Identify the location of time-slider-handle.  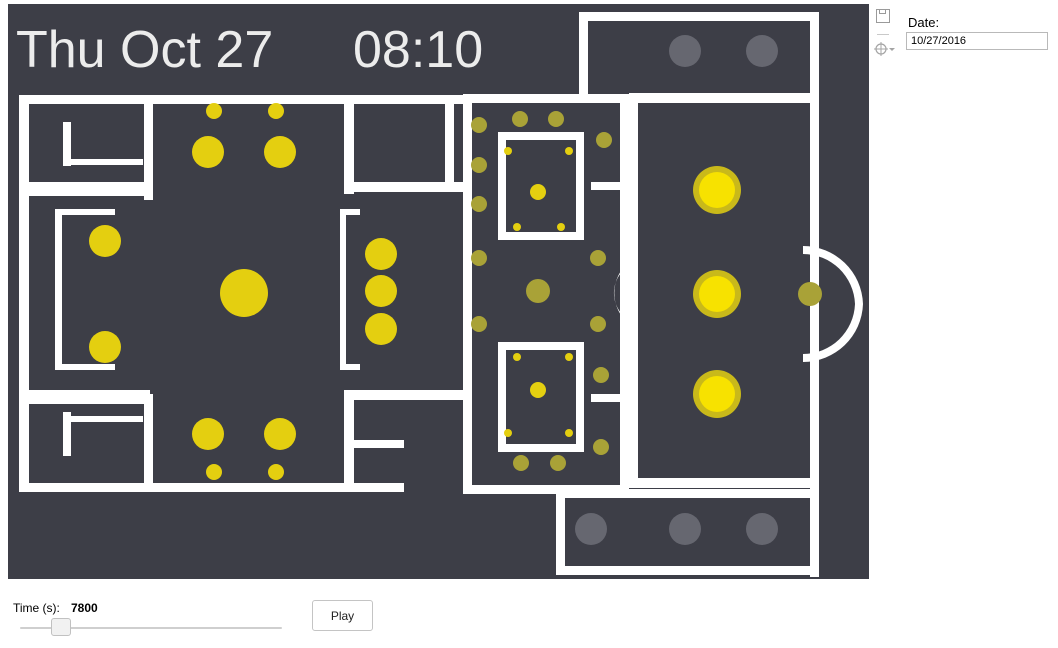
(61, 627).